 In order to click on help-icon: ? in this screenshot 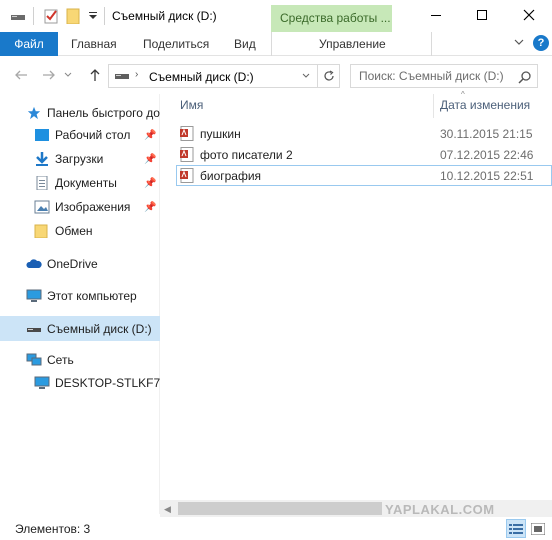, I will do `click(541, 43)`.